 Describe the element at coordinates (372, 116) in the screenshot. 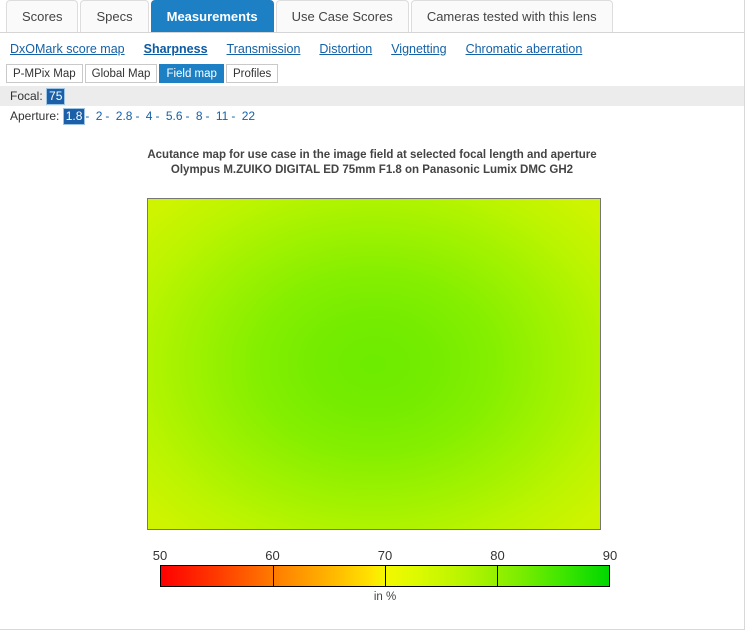

I see `aperture-selector-row: Aperture: 1.8- 2- 2.8- 4- 5.6- 8- 11- 22` at that location.